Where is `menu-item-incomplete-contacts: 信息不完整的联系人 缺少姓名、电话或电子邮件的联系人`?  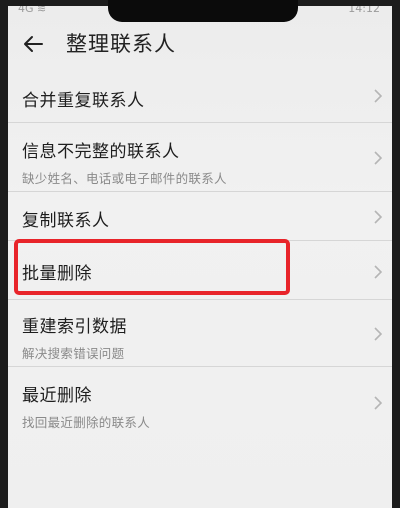 menu-item-incomplete-contacts: 信息不完整的联系人 缺少姓名、电话或电子邮件的联系人 is located at coordinates (200, 157).